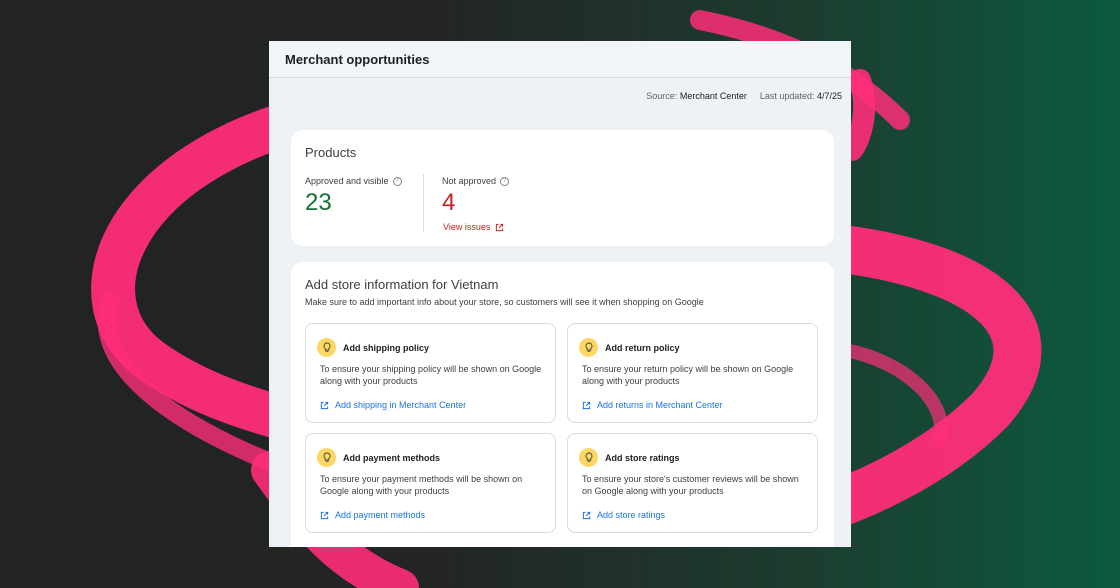 The height and width of the screenshot is (588, 1120). What do you see at coordinates (476, 196) in the screenshot?
I see `not-approved-metric: Not approved ? 4` at bounding box center [476, 196].